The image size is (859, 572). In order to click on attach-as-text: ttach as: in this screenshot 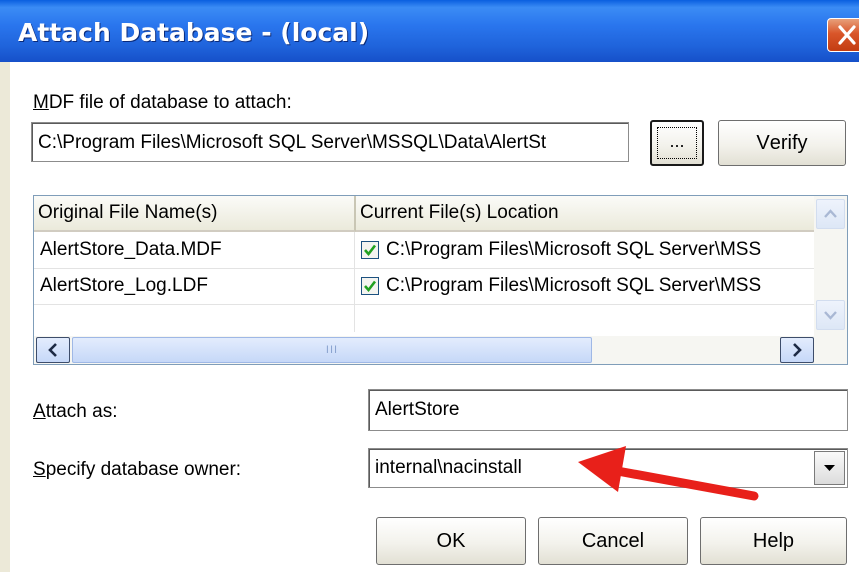, I will do `click(81, 411)`.